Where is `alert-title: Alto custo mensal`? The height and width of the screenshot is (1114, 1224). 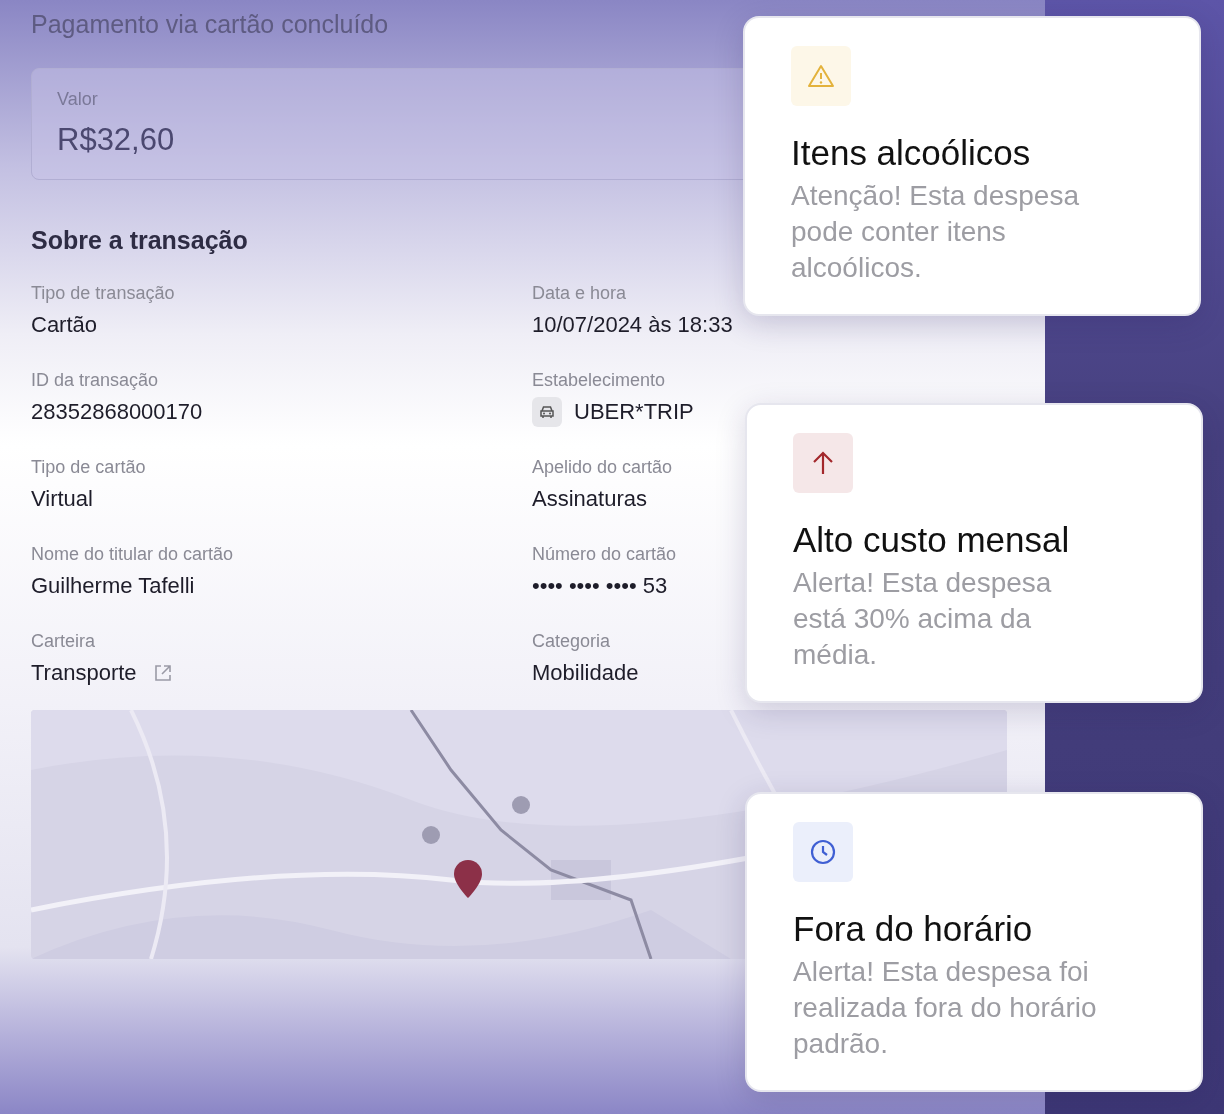 alert-title: Alto custo mensal is located at coordinates (932, 540).